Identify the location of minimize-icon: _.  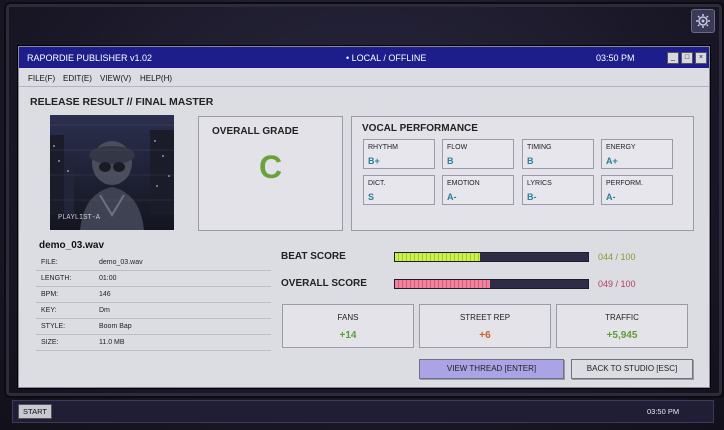
(673, 58).